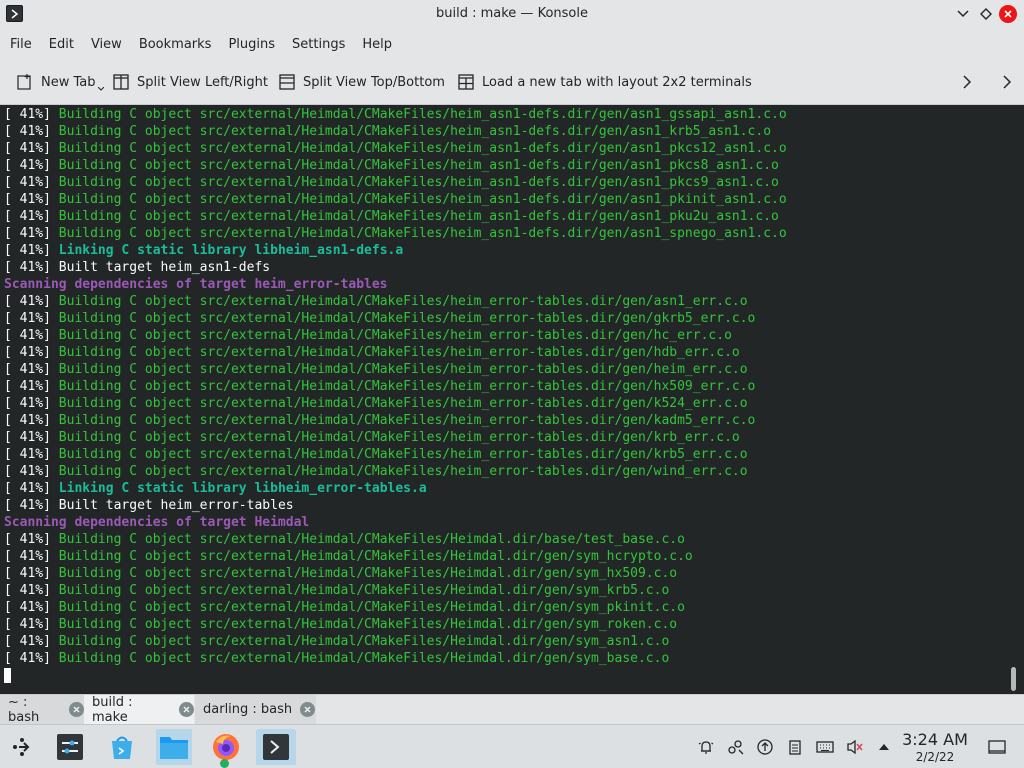 The width and height of the screenshot is (1024, 768). I want to click on split-horizontal-icon, so click(121, 82).